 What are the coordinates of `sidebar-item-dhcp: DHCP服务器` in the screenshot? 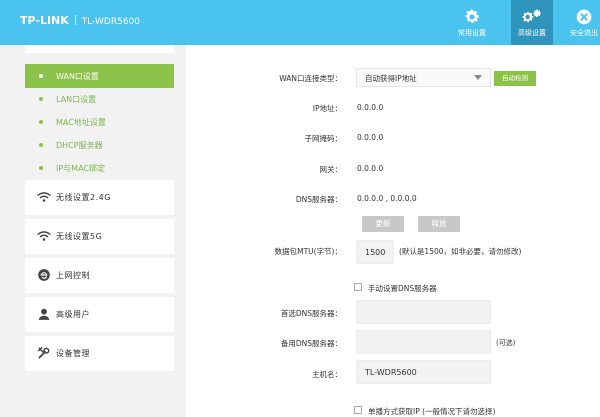 It's located at (99, 145).